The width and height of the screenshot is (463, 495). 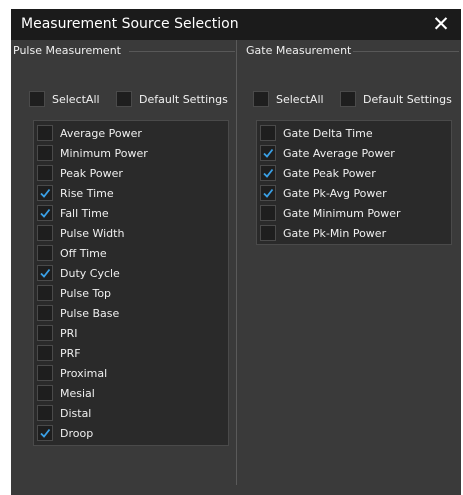 I want to click on pulse-measurement-item: Fall Time, so click(x=73, y=213).